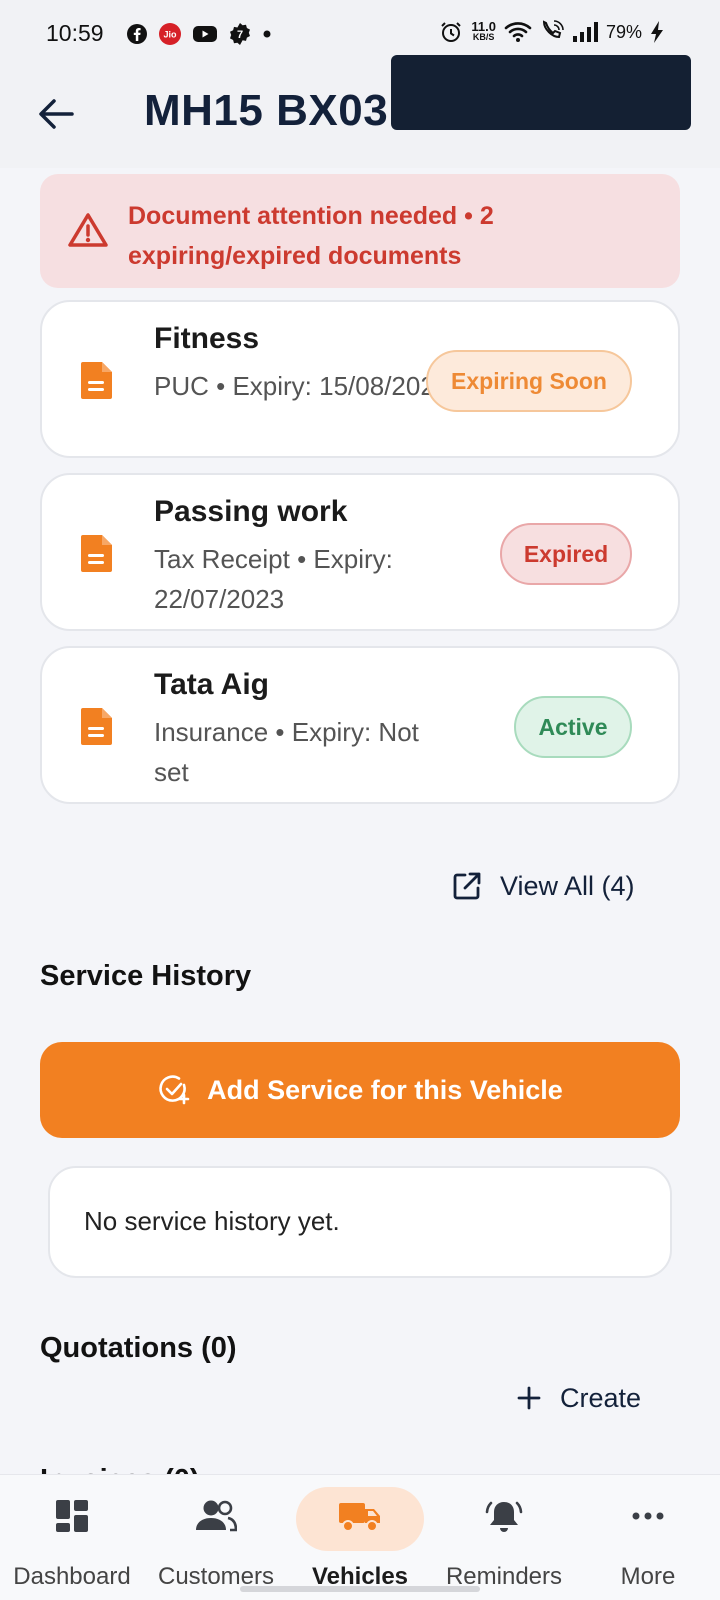 The height and width of the screenshot is (1600, 720). I want to click on page-title: MH15 BX03, so click(266, 110).